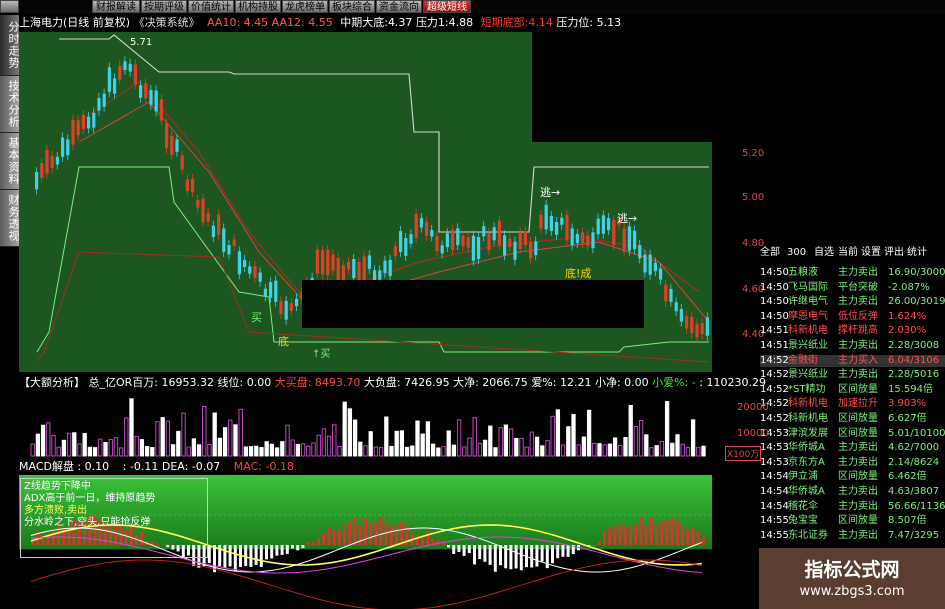 This screenshot has height=609, width=945. Describe the element at coordinates (803, 360) in the screenshot. I see `alert-name: 金融街` at that location.